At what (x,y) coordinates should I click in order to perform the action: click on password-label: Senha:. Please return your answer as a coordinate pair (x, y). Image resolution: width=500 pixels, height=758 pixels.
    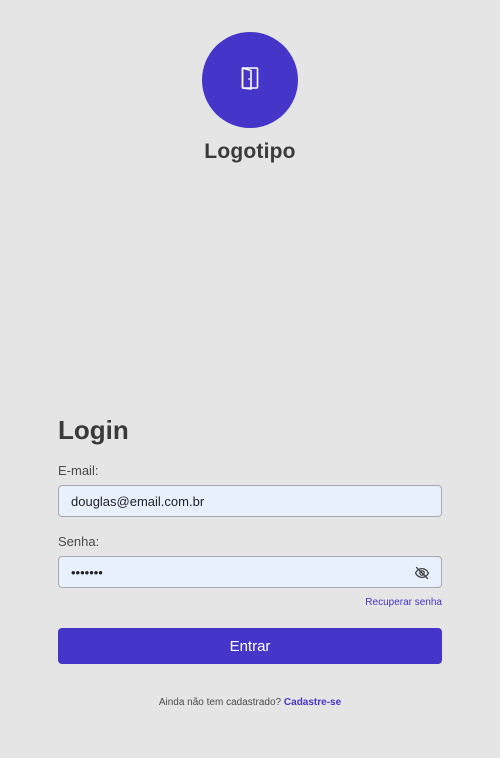
    Looking at the image, I should click on (79, 541).